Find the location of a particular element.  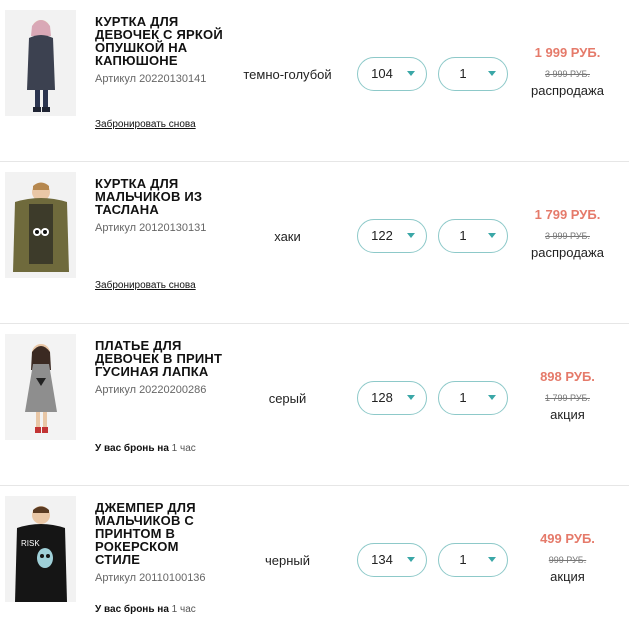

product-sku: Артикул 20220130141 is located at coordinates (151, 79).